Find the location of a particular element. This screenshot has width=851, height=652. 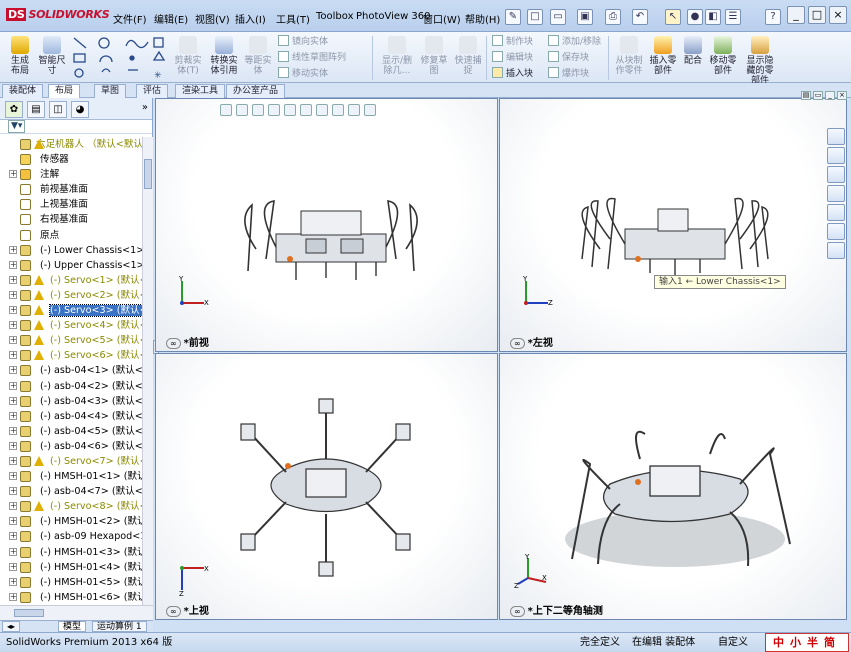

display-style-icon is located at coordinates (306, 110).